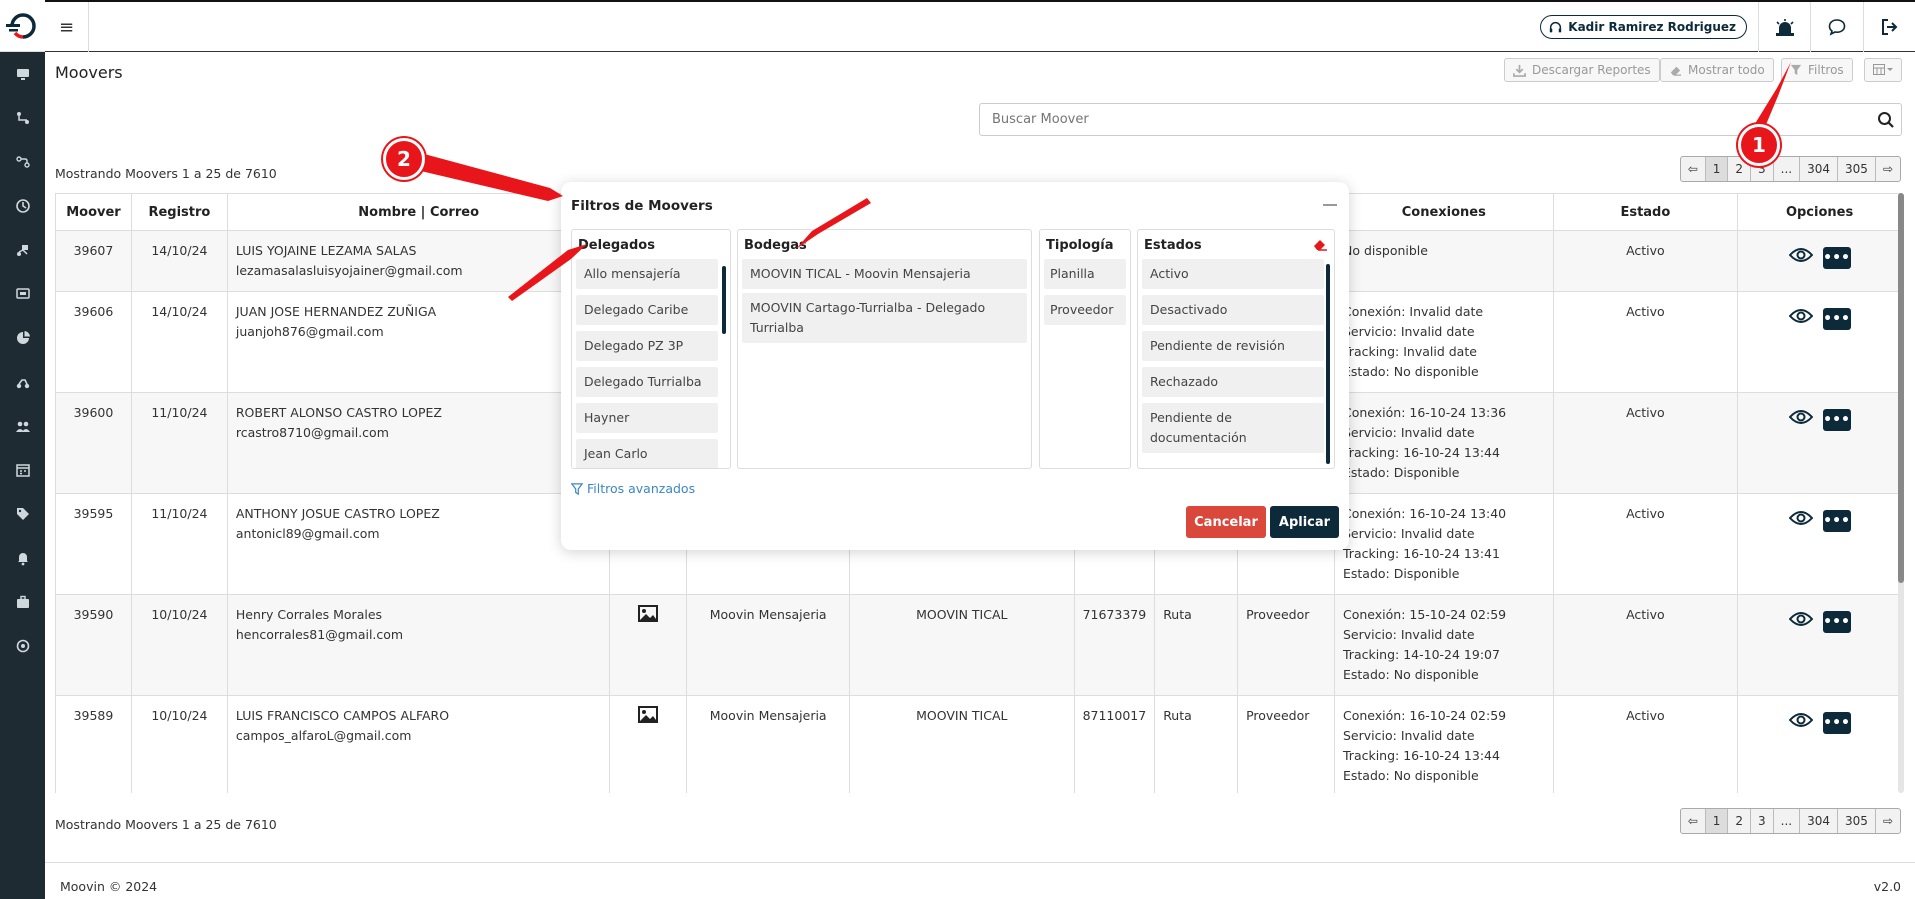 This screenshot has height=899, width=1915. Describe the element at coordinates (1889, 27) in the screenshot. I see `logout-icon` at that location.